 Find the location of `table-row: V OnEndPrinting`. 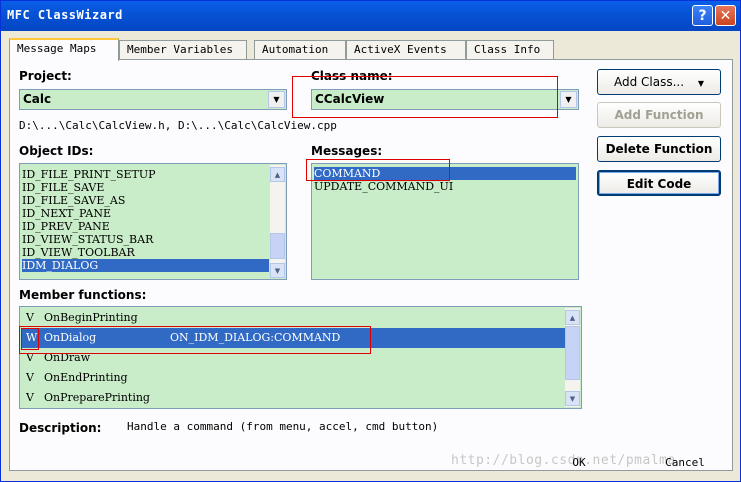

table-row: V OnEndPrinting is located at coordinates (294, 378).